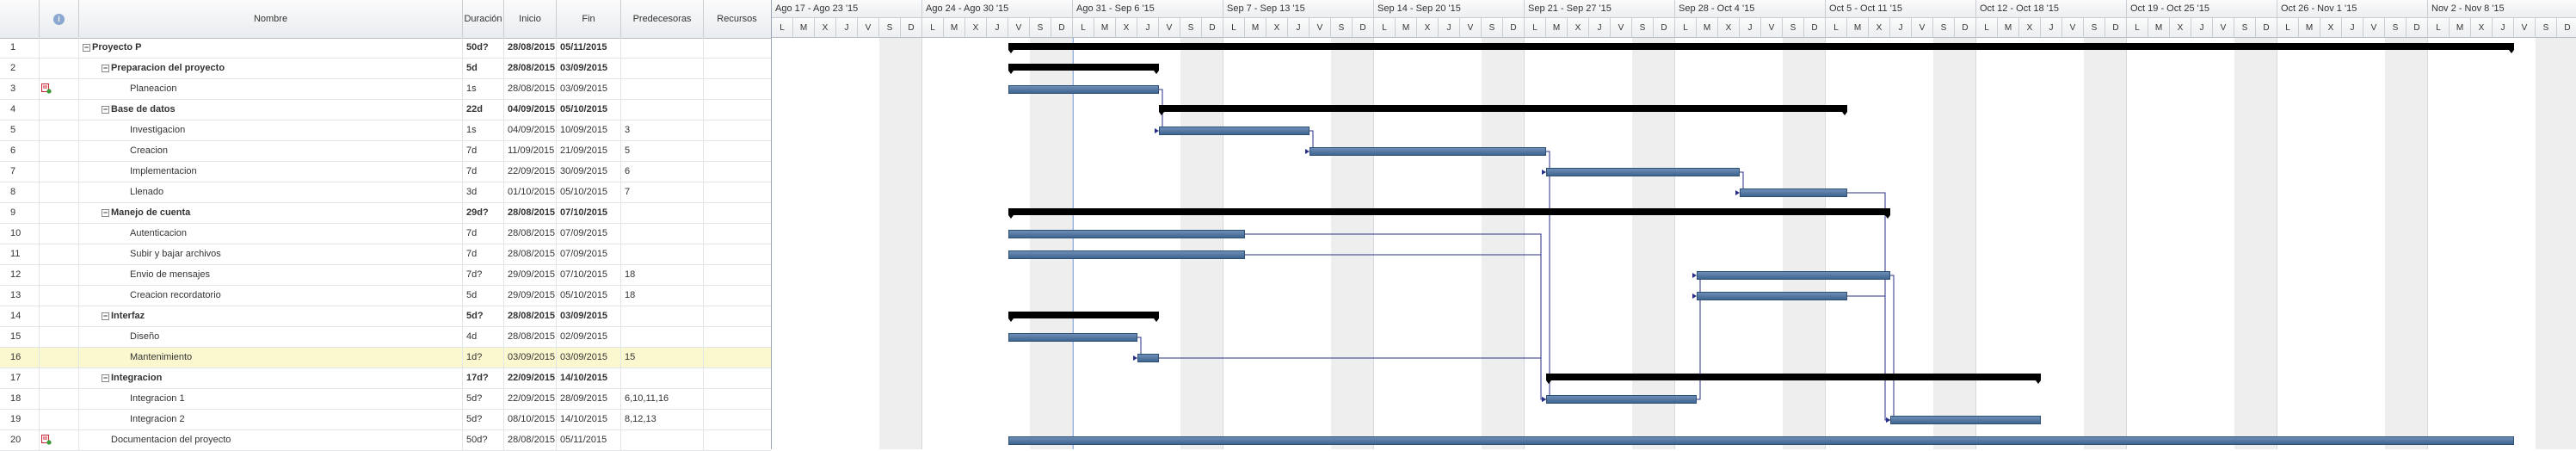 Image resolution: width=2576 pixels, height=451 pixels. Describe the element at coordinates (483, 316) in the screenshot. I see `task-duration: 5d?` at that location.